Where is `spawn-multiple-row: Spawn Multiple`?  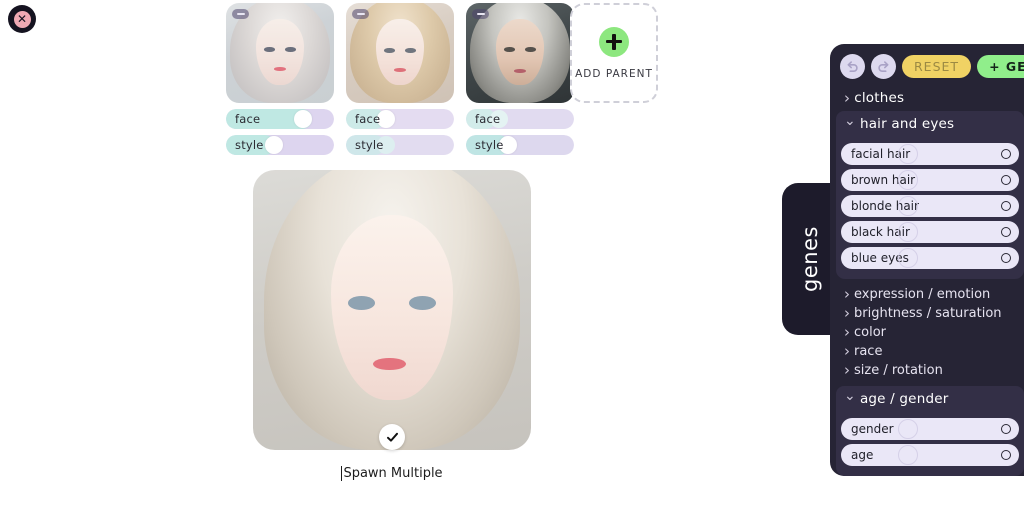 spawn-multiple-row: Spawn Multiple is located at coordinates (392, 473).